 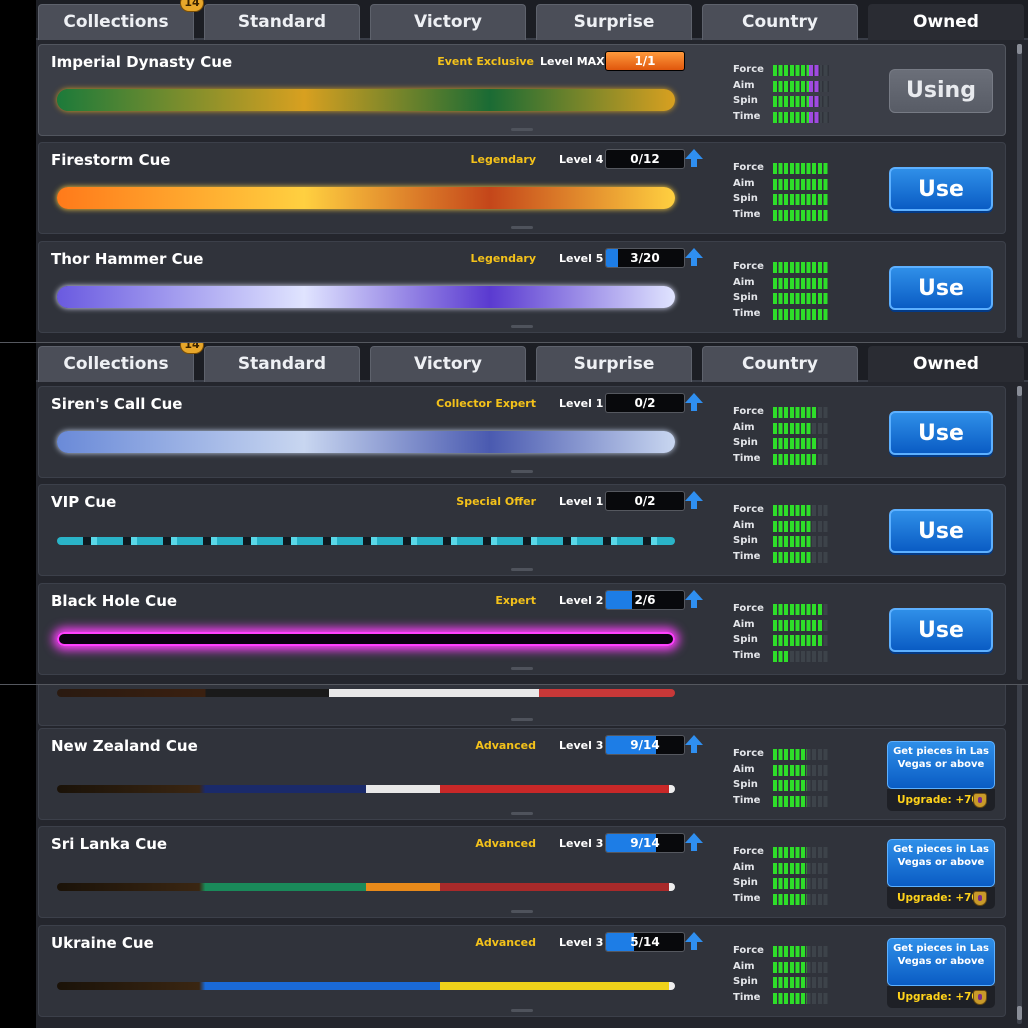 I want to click on stat-row-aim: Aim, so click(x=789, y=869).